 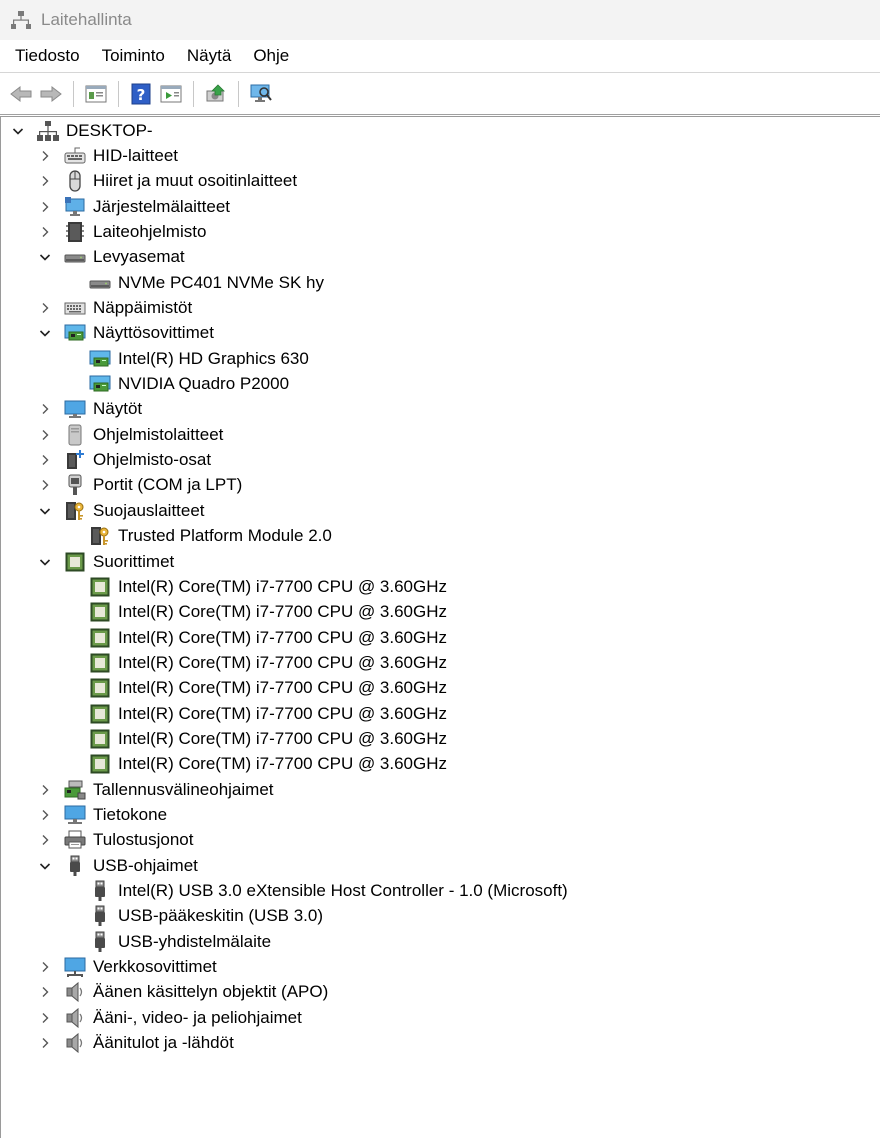 I want to click on tree-device: NVIDIA Quadro P2000, so click(x=440, y=383).